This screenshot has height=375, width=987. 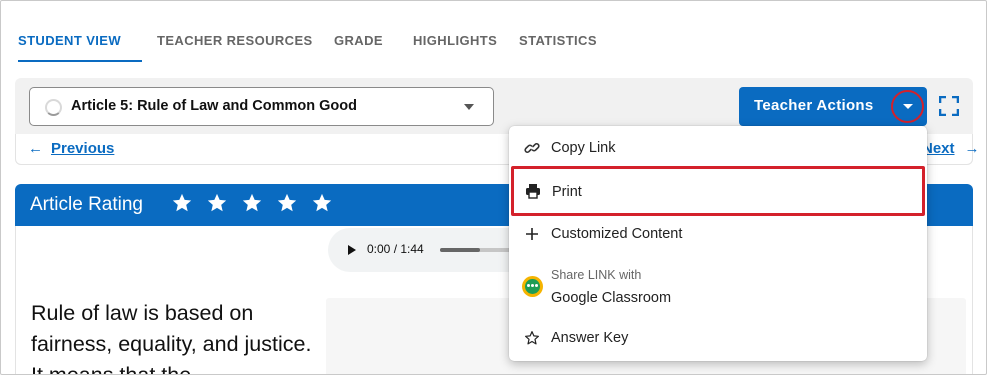 I want to click on teacher-actions-label: Teacher Actions, so click(x=814, y=105).